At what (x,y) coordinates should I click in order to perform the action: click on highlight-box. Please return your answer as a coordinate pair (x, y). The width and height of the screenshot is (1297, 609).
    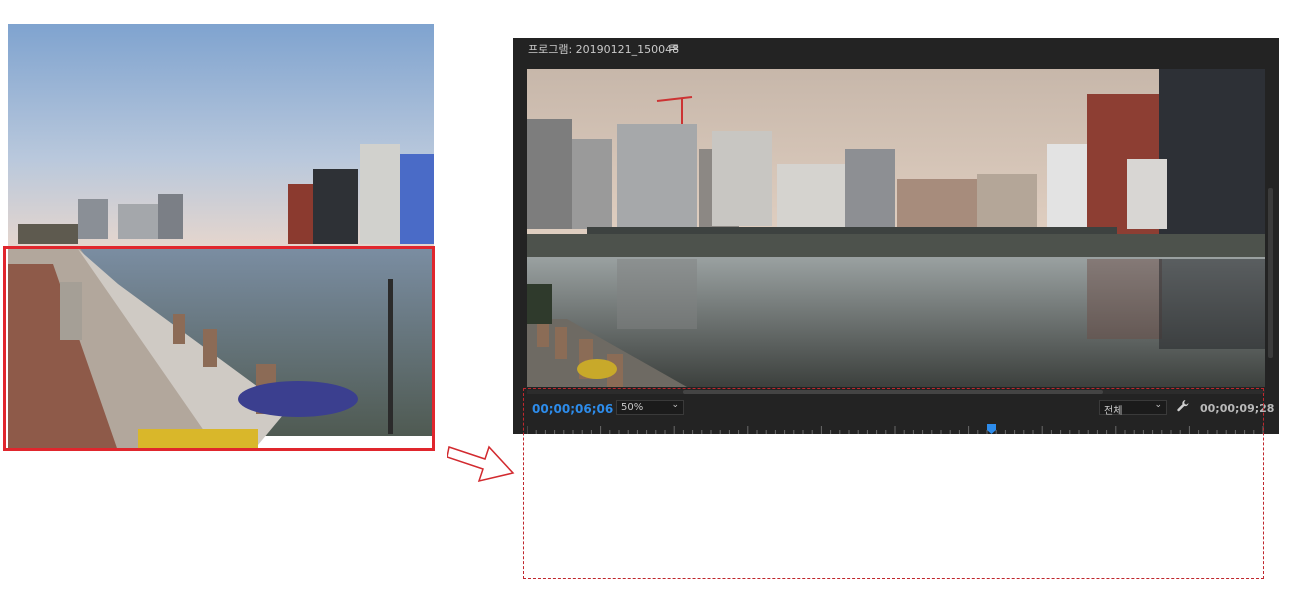
    Looking at the image, I should click on (219, 348).